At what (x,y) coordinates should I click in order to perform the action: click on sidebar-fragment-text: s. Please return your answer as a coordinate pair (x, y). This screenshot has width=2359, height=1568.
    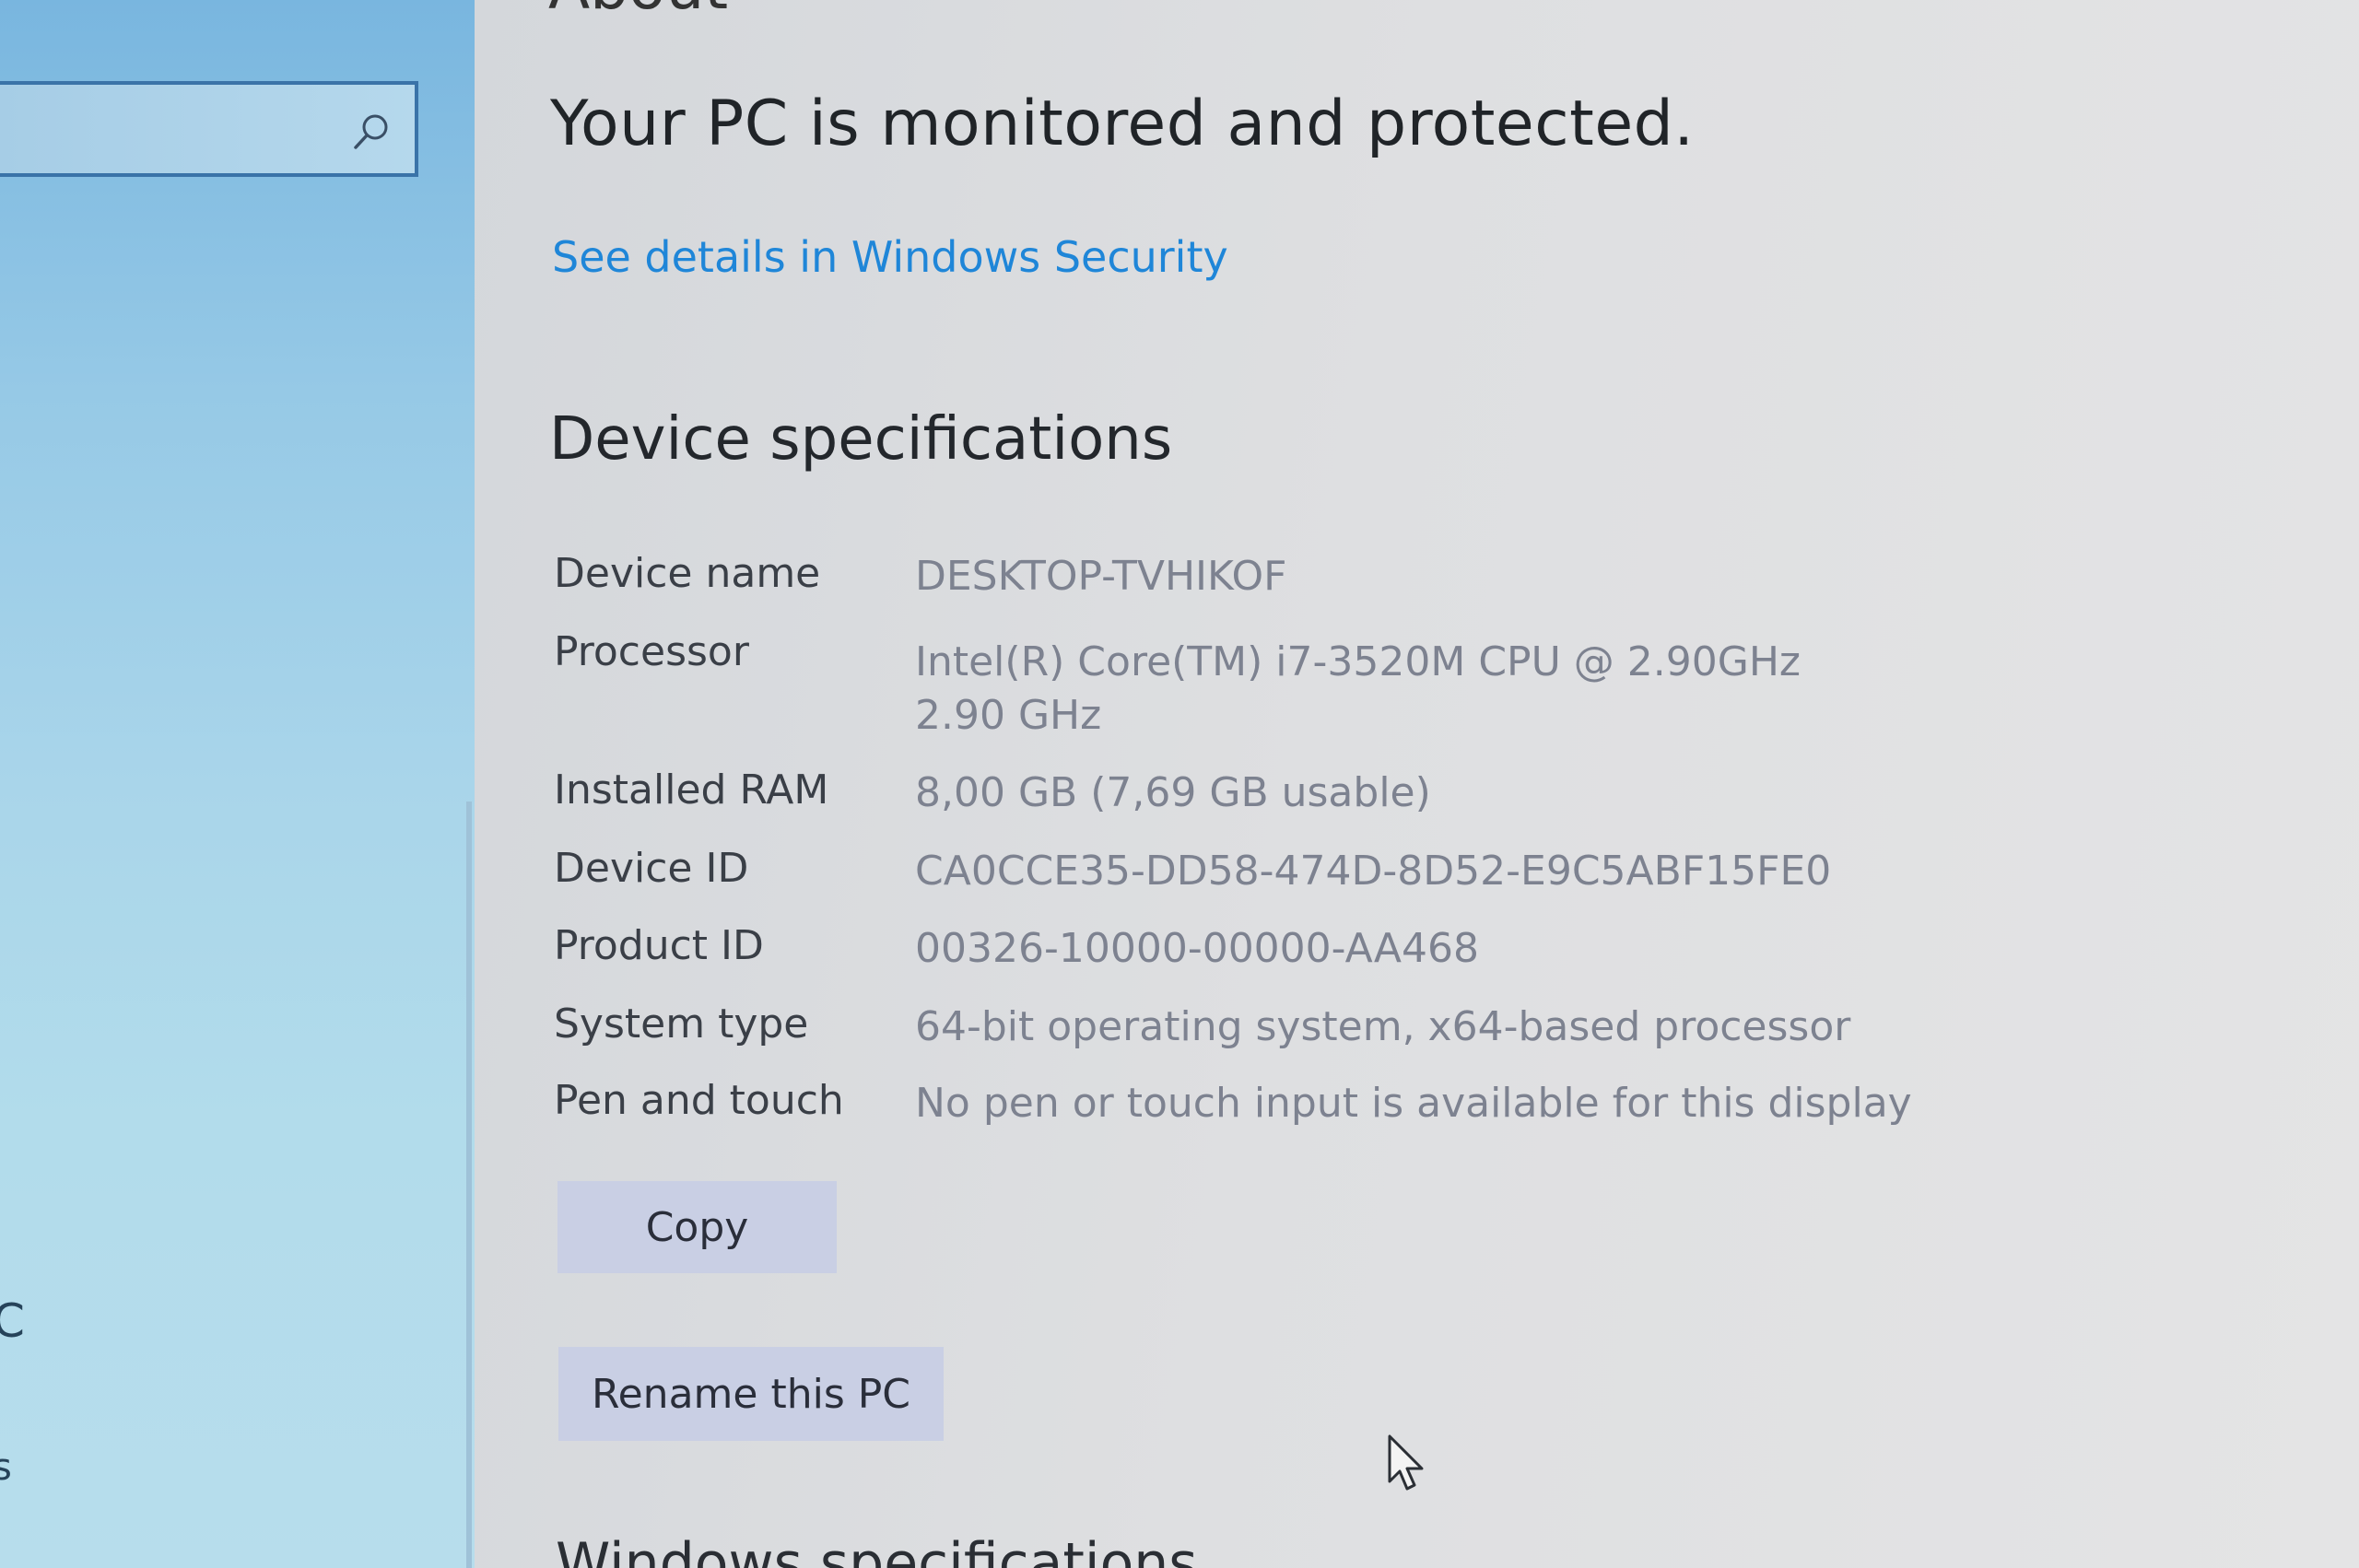
    Looking at the image, I should click on (6, 1467).